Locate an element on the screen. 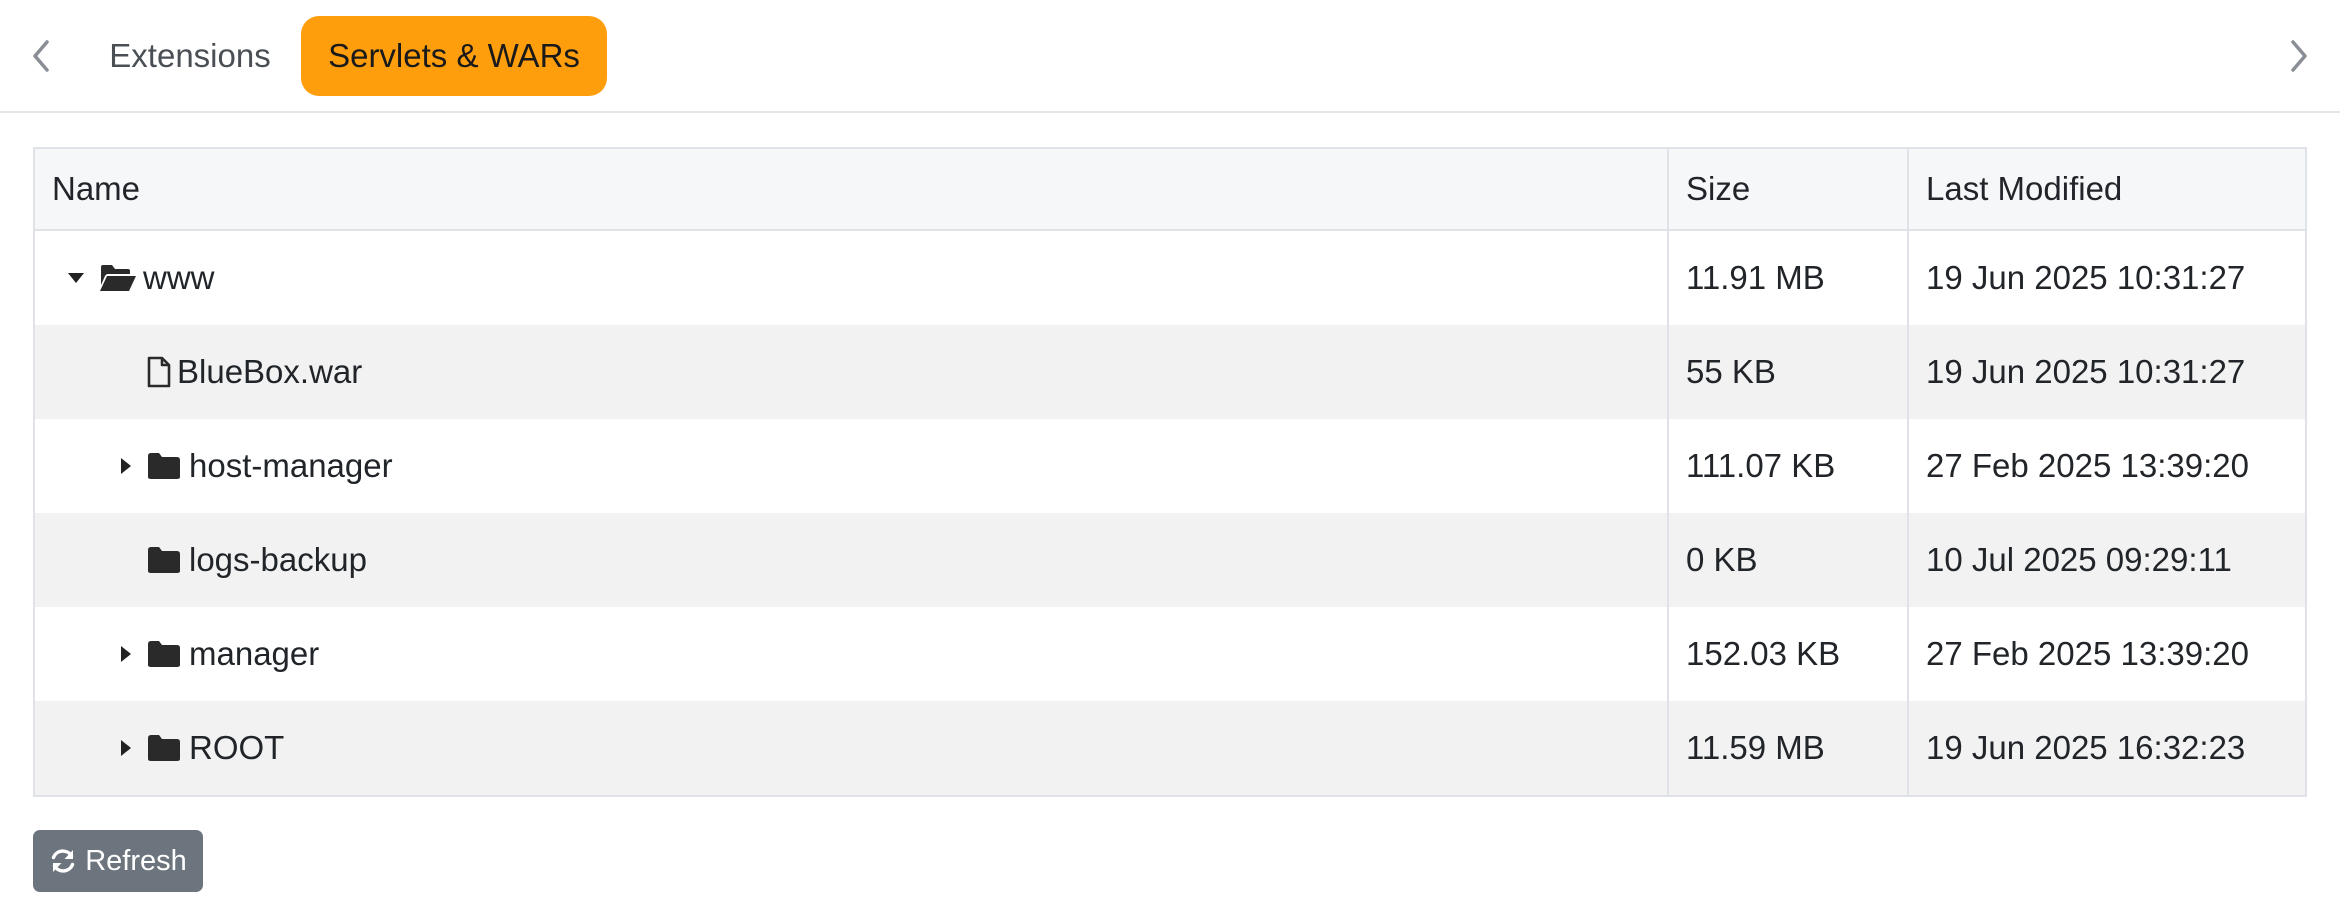 Image resolution: width=2340 pixels, height=908 pixels. file-modified: 19 Jun 2025 16:32:23 is located at coordinates (2086, 747).